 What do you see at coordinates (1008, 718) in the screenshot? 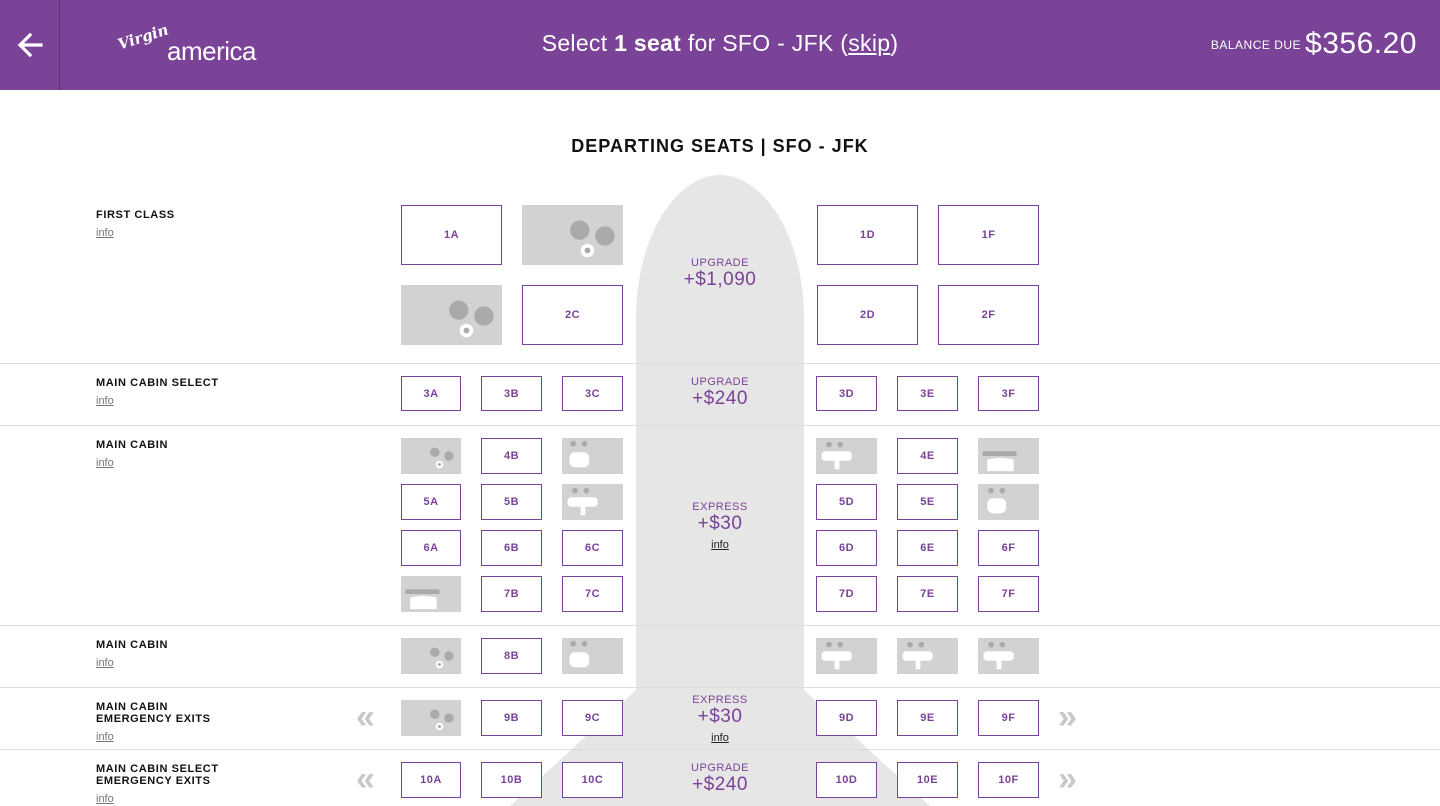
I see `seat-9F: 9F` at bounding box center [1008, 718].